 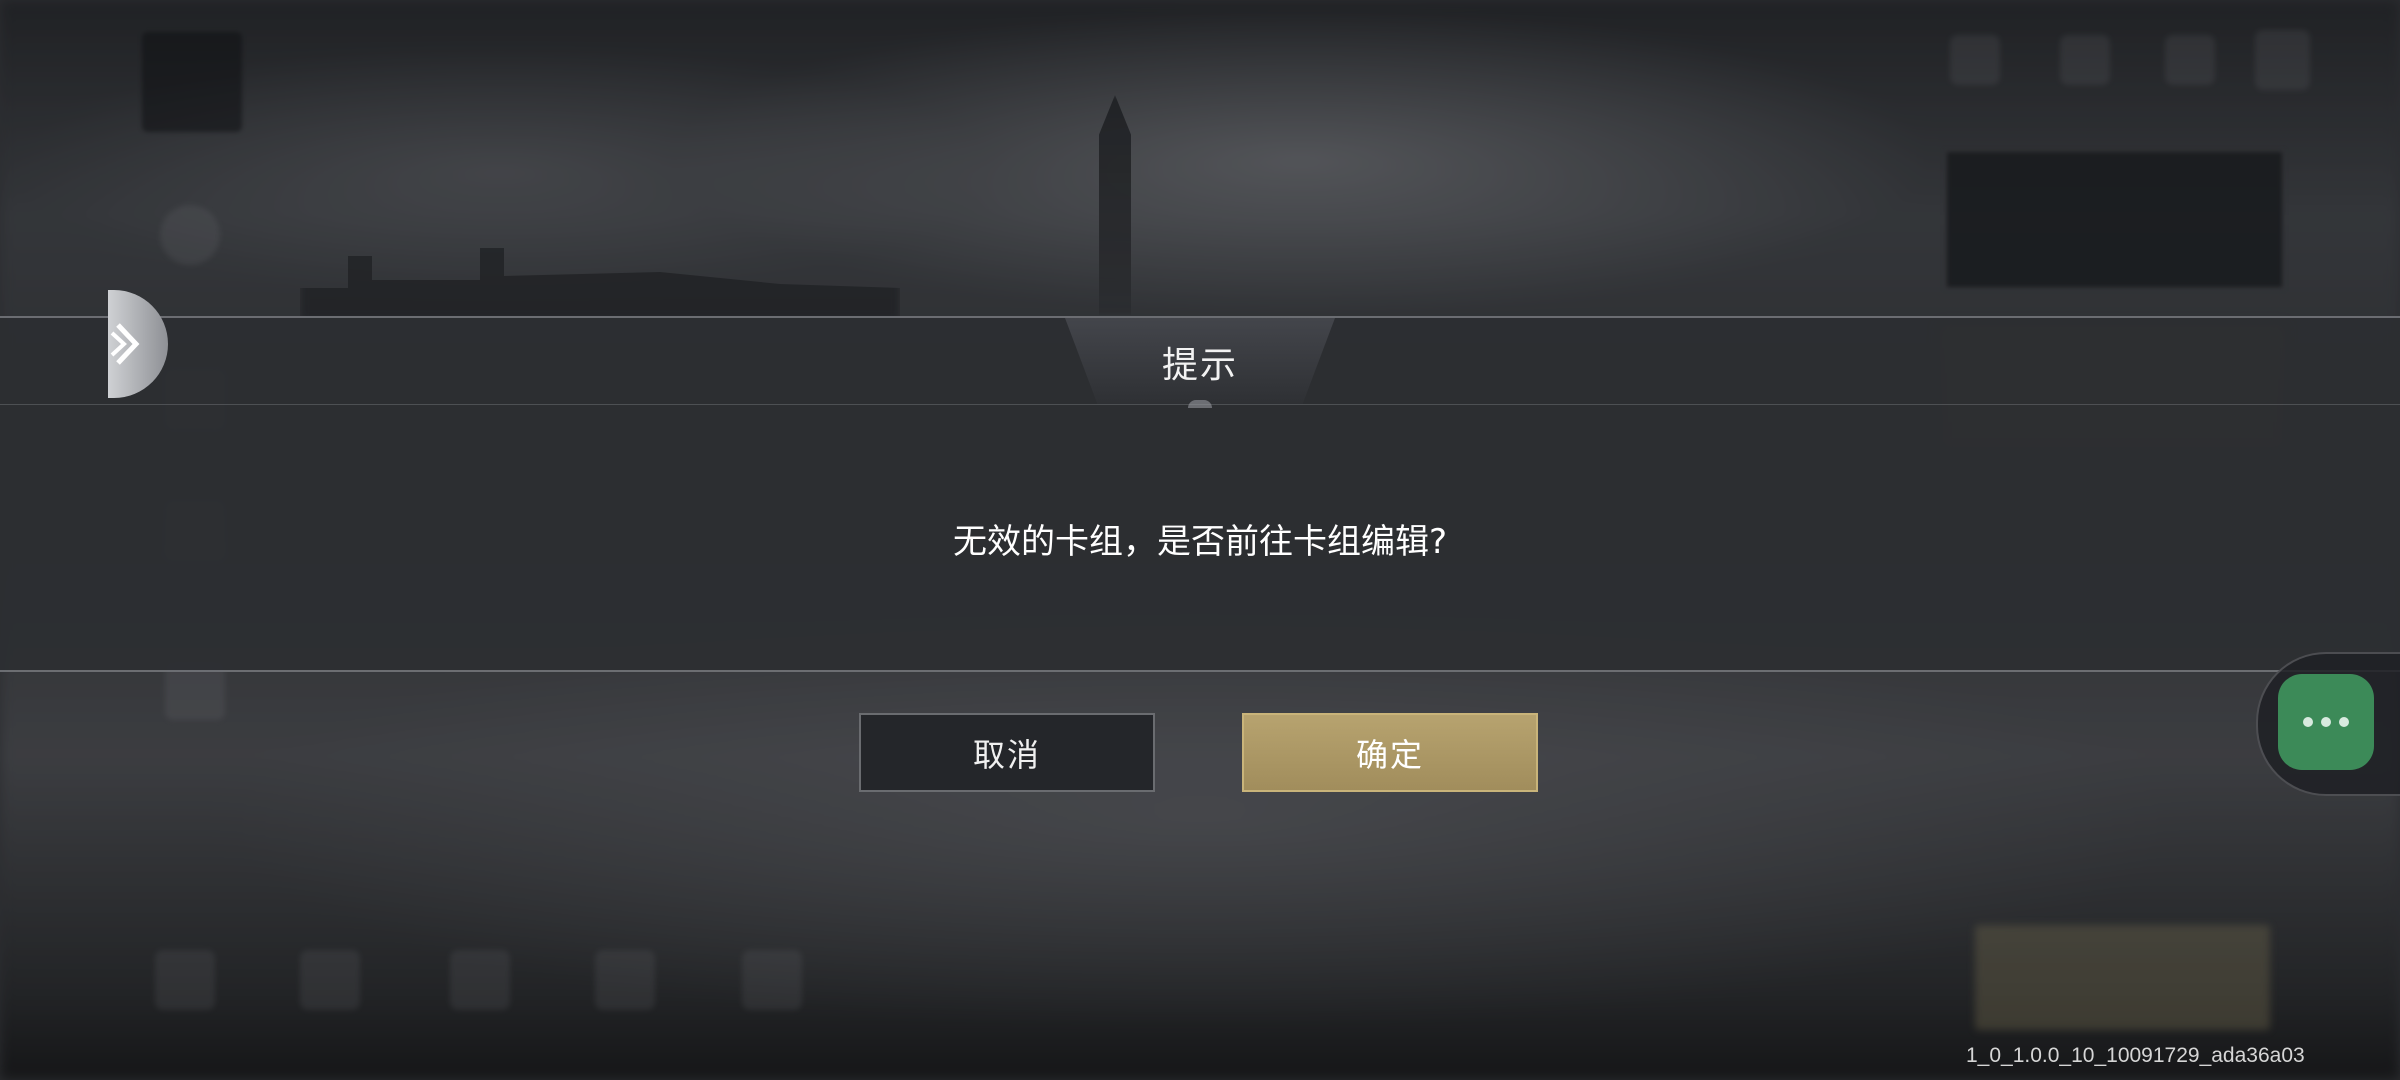 What do you see at coordinates (1390, 752) in the screenshot?
I see `confirm-button: 确定` at bounding box center [1390, 752].